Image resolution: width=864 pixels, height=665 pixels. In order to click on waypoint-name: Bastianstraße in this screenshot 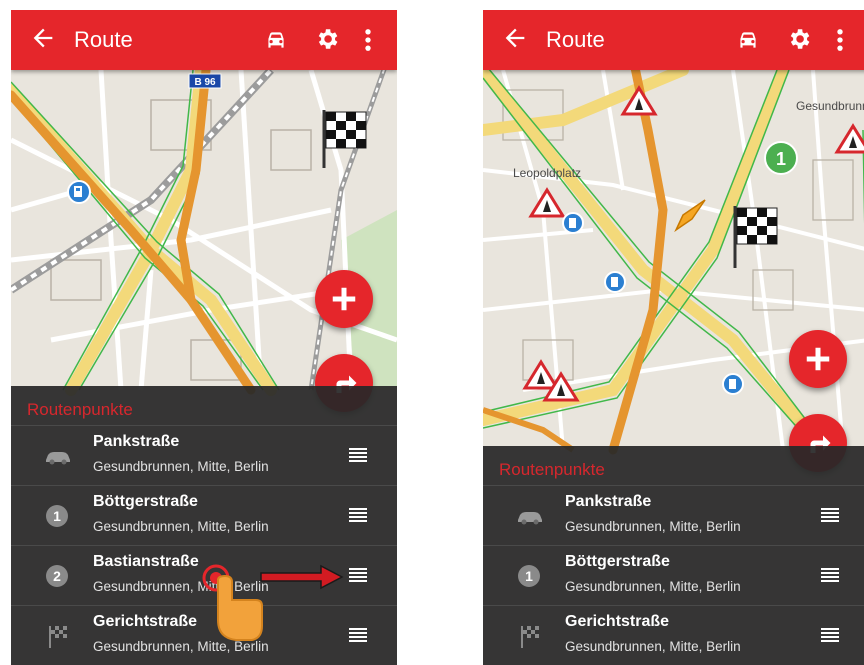, I will do `click(146, 561)`.